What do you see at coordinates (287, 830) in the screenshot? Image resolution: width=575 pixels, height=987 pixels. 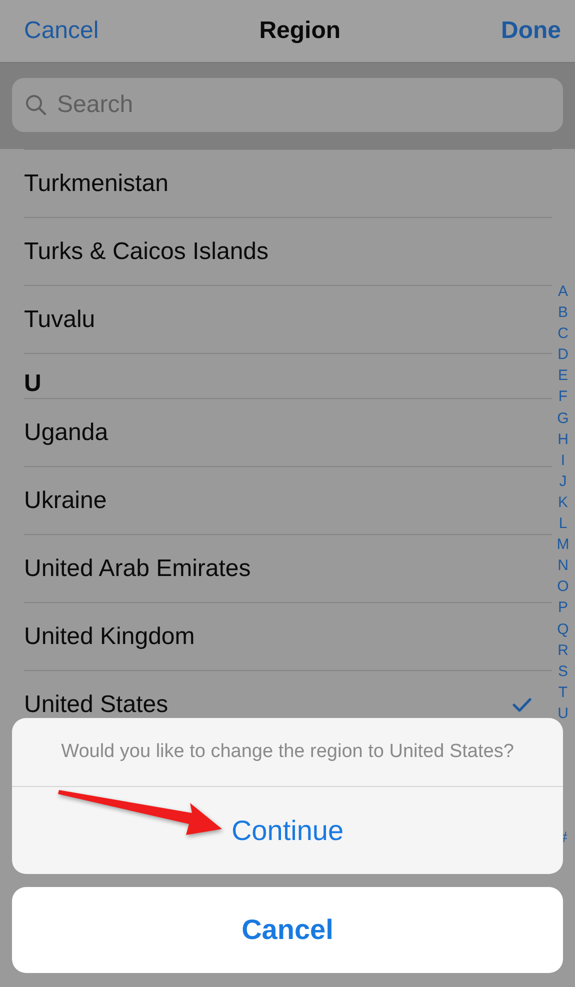 I see `continue-button: Continue` at bounding box center [287, 830].